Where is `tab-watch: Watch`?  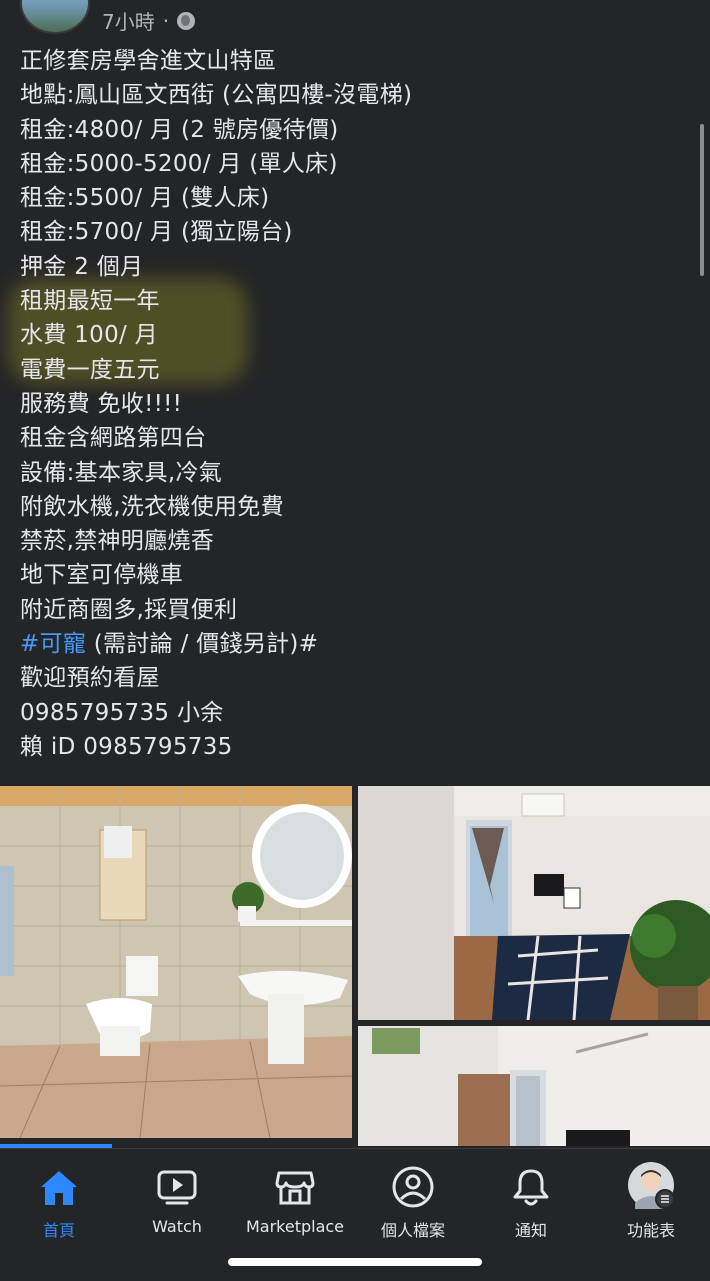
tab-watch: Watch is located at coordinates (177, 1199).